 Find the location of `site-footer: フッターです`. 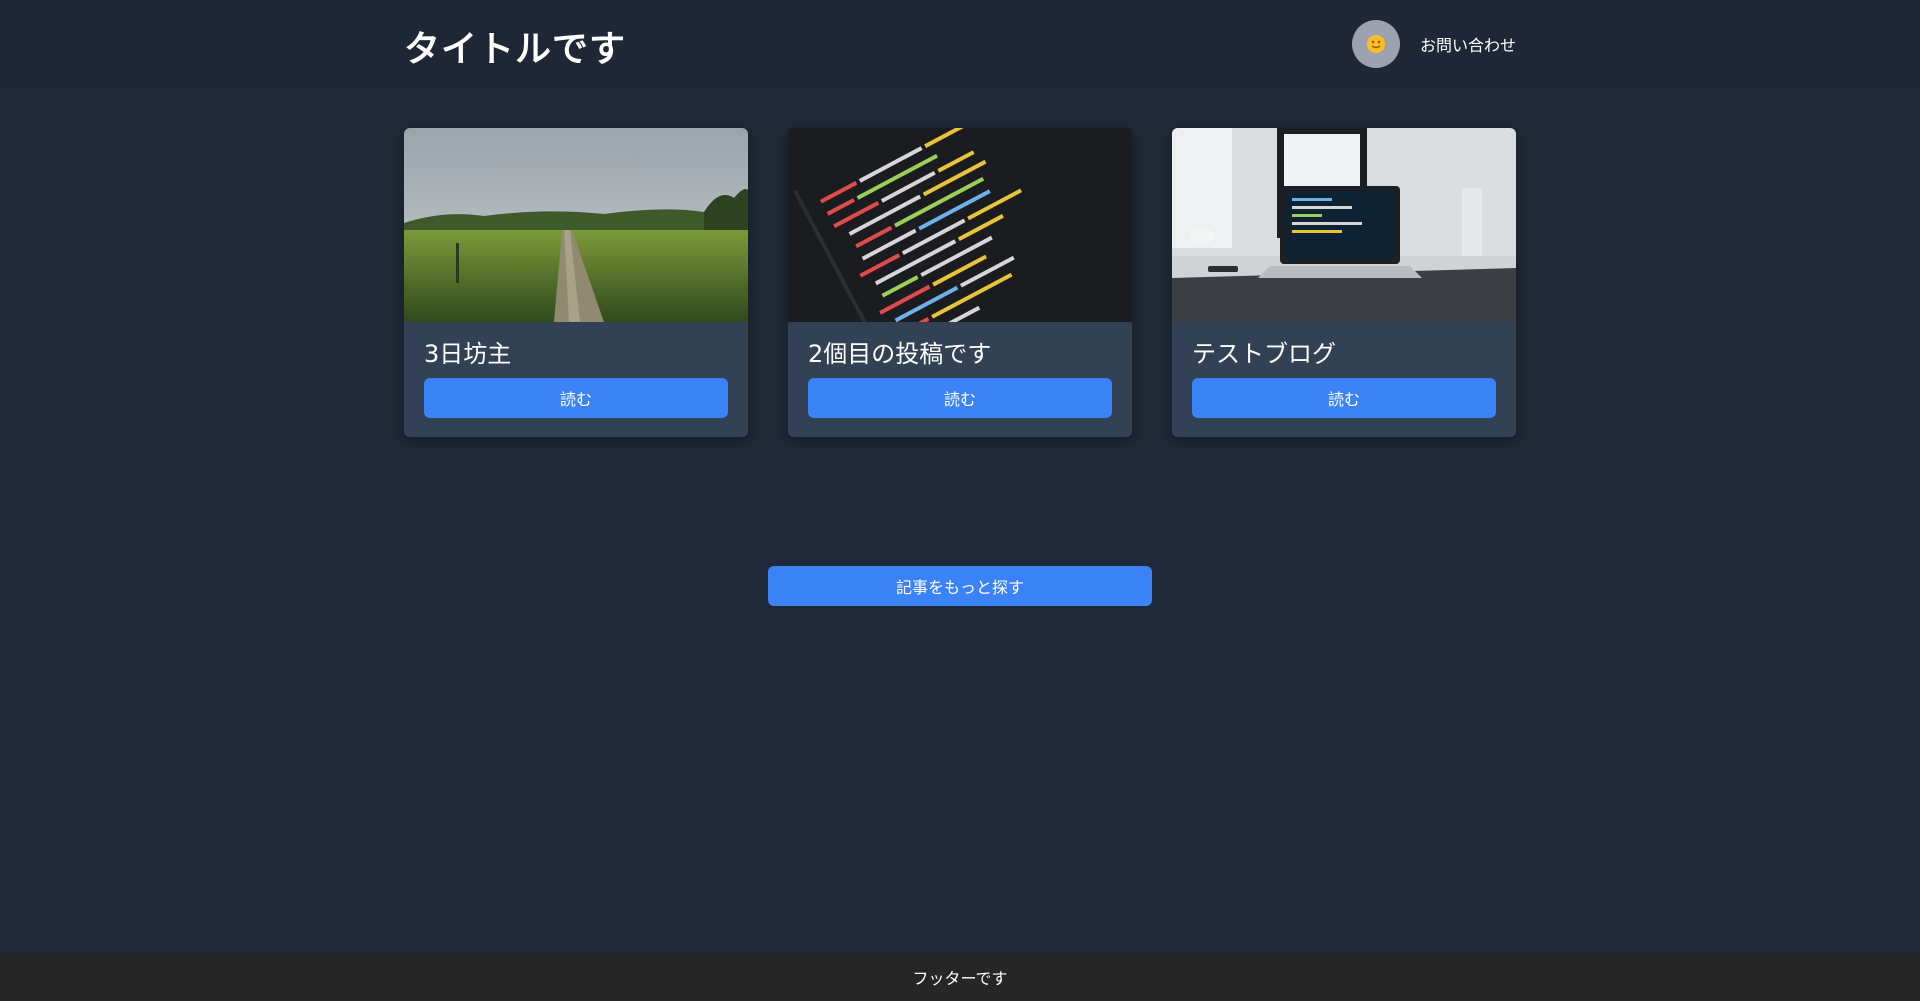

site-footer: フッターです is located at coordinates (960, 977).